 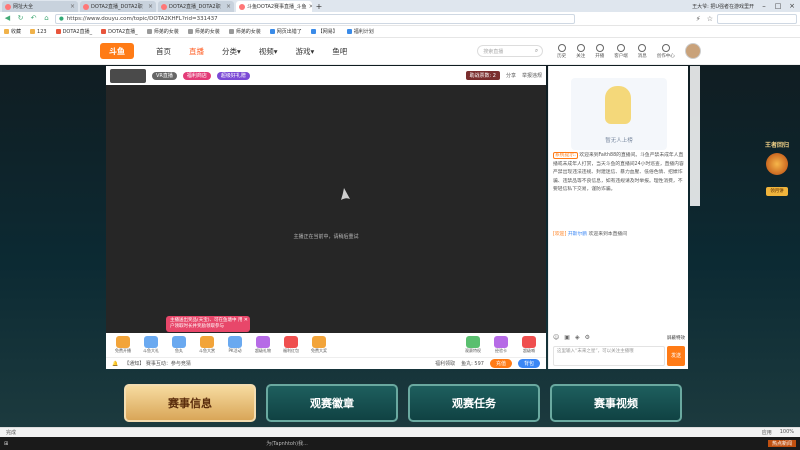 What do you see at coordinates (231, 51) in the screenshot?
I see `nav-category: 分类▾` at bounding box center [231, 51].